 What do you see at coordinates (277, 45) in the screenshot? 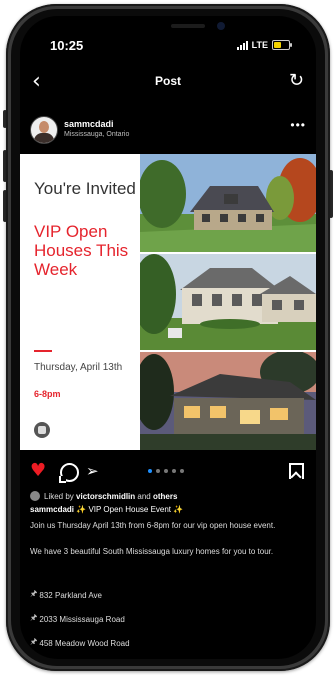
I see `battery-level` at bounding box center [277, 45].